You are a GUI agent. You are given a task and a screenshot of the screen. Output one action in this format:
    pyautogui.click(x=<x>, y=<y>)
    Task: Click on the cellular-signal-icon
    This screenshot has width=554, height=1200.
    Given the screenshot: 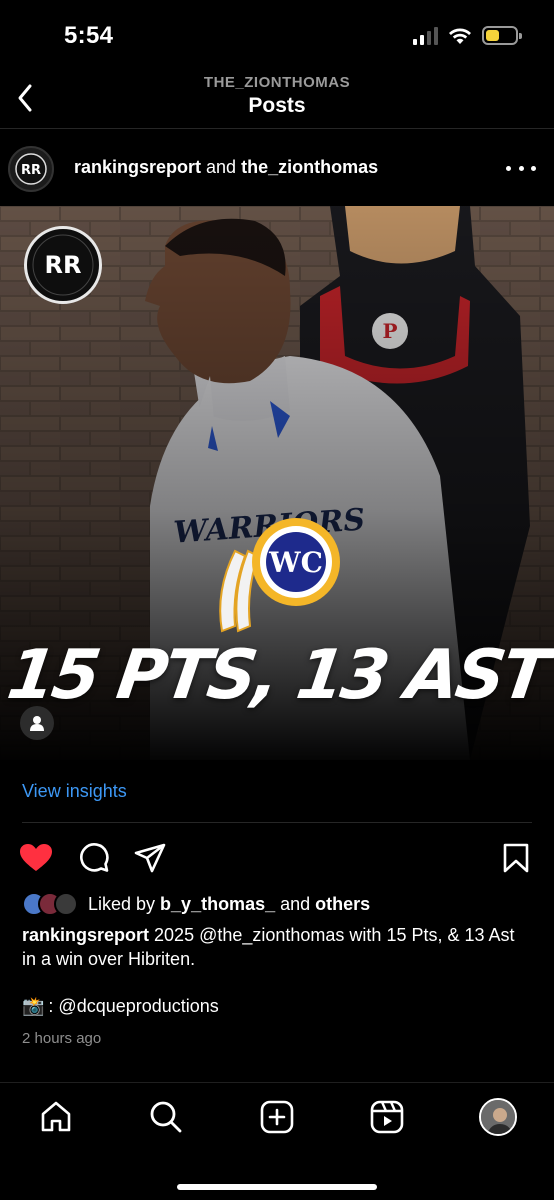 What is the action you would take?
    pyautogui.click(x=425, y=35)
    